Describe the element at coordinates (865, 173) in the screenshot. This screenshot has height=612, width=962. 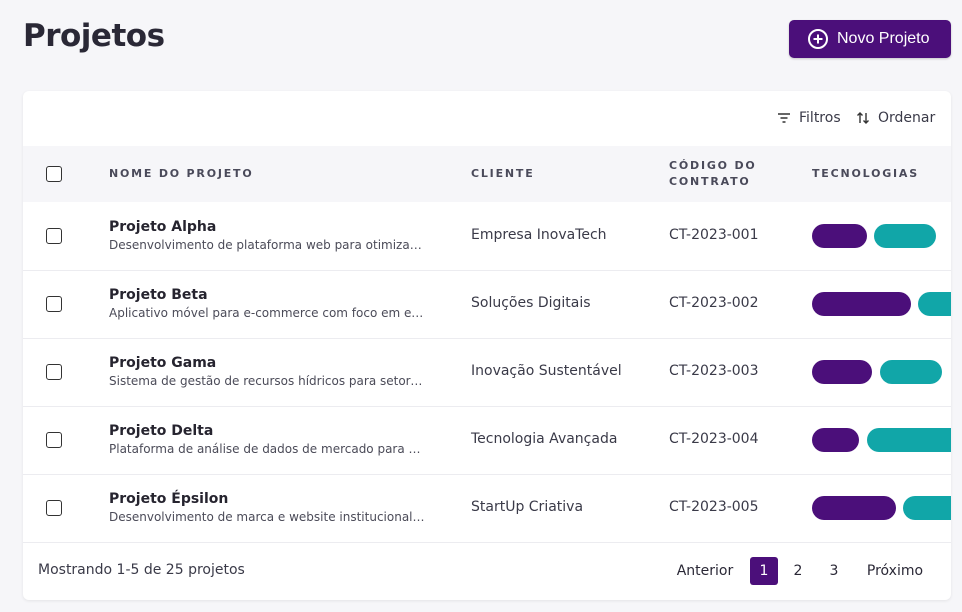
I see `column-header-technologies: Tecnologias` at that location.